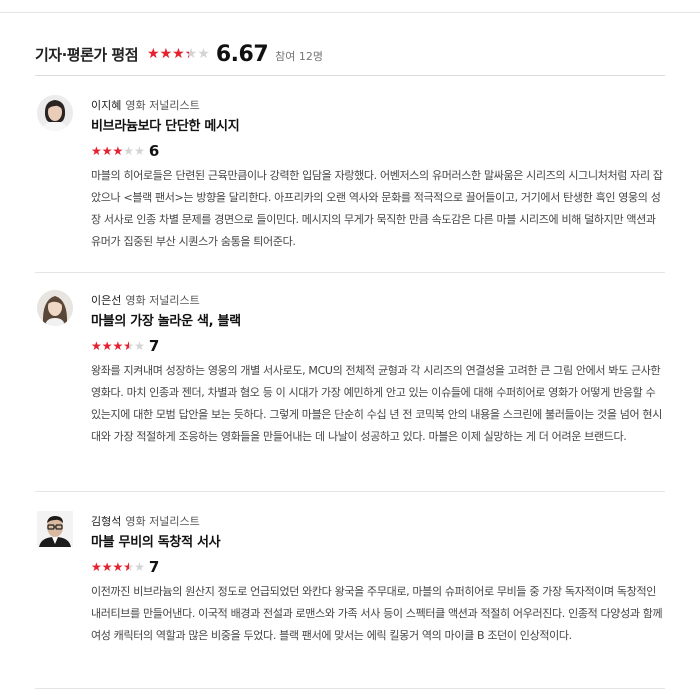 This screenshot has height=695, width=700. I want to click on woman-long-hair-avatar-icon, so click(55, 308).